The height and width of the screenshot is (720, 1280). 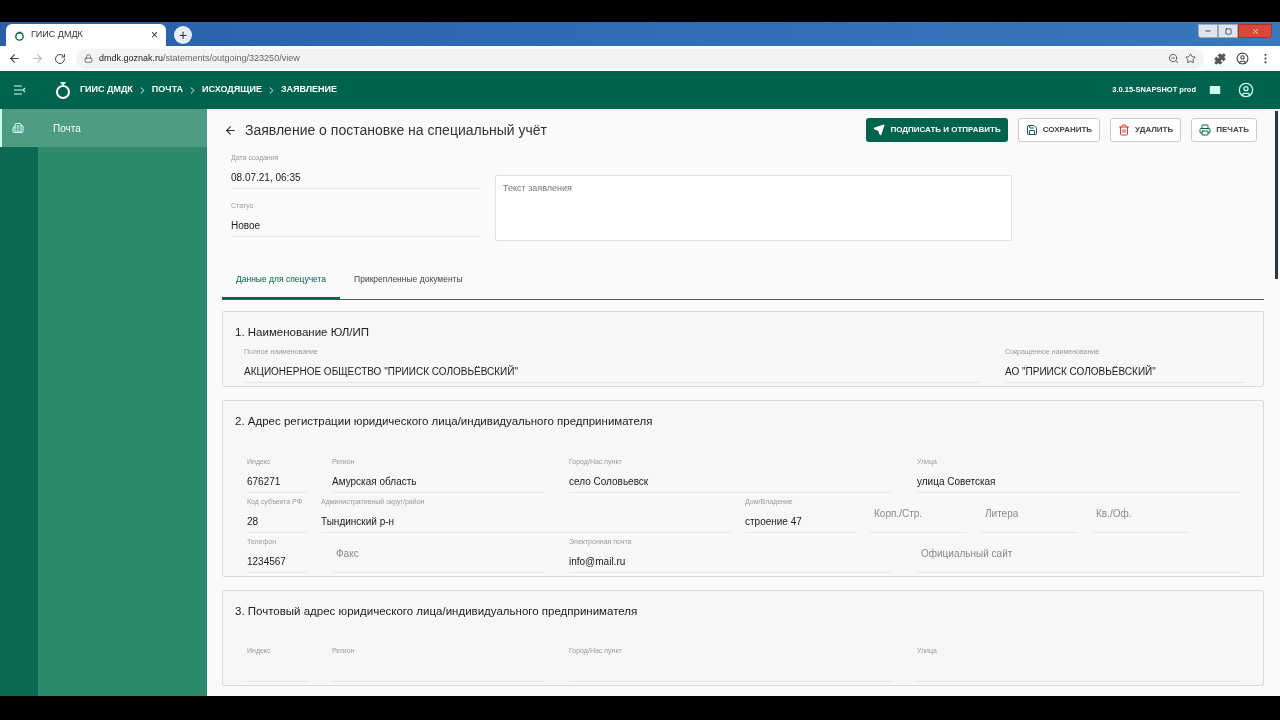 I want to click on tab: Прикрепленные документы, so click(x=408, y=280).